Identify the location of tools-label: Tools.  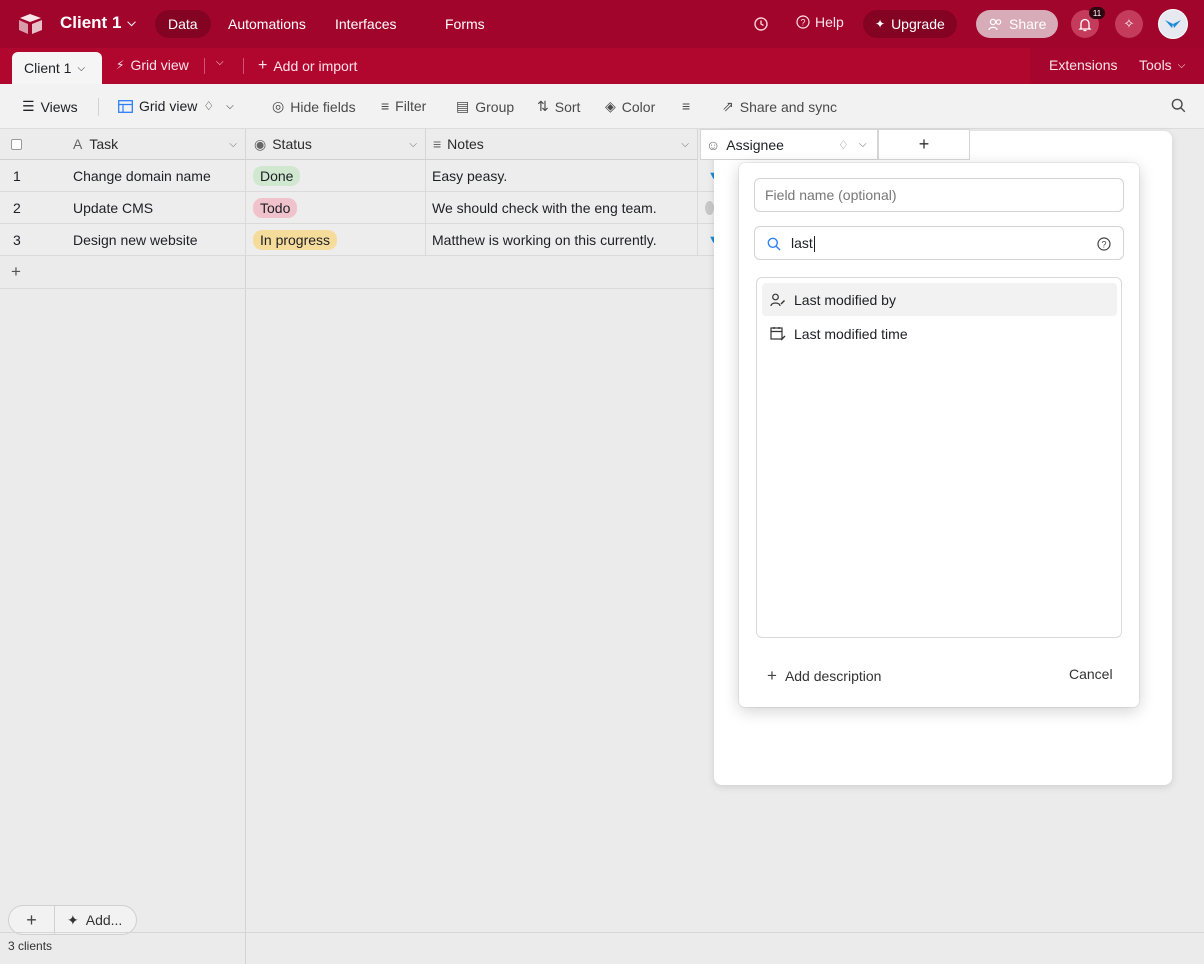
(1155, 65).